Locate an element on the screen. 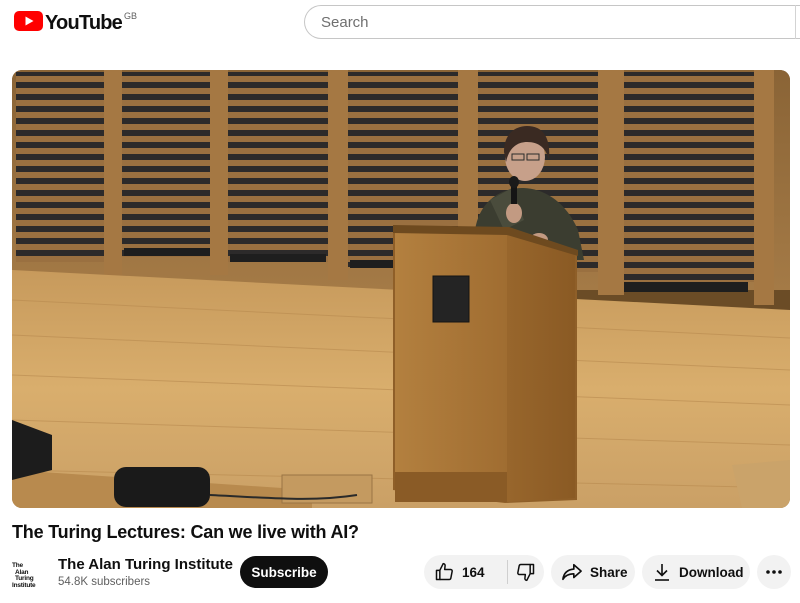 The height and width of the screenshot is (603, 800). youtube-logo: YouTube GB is located at coordinates (75, 23).